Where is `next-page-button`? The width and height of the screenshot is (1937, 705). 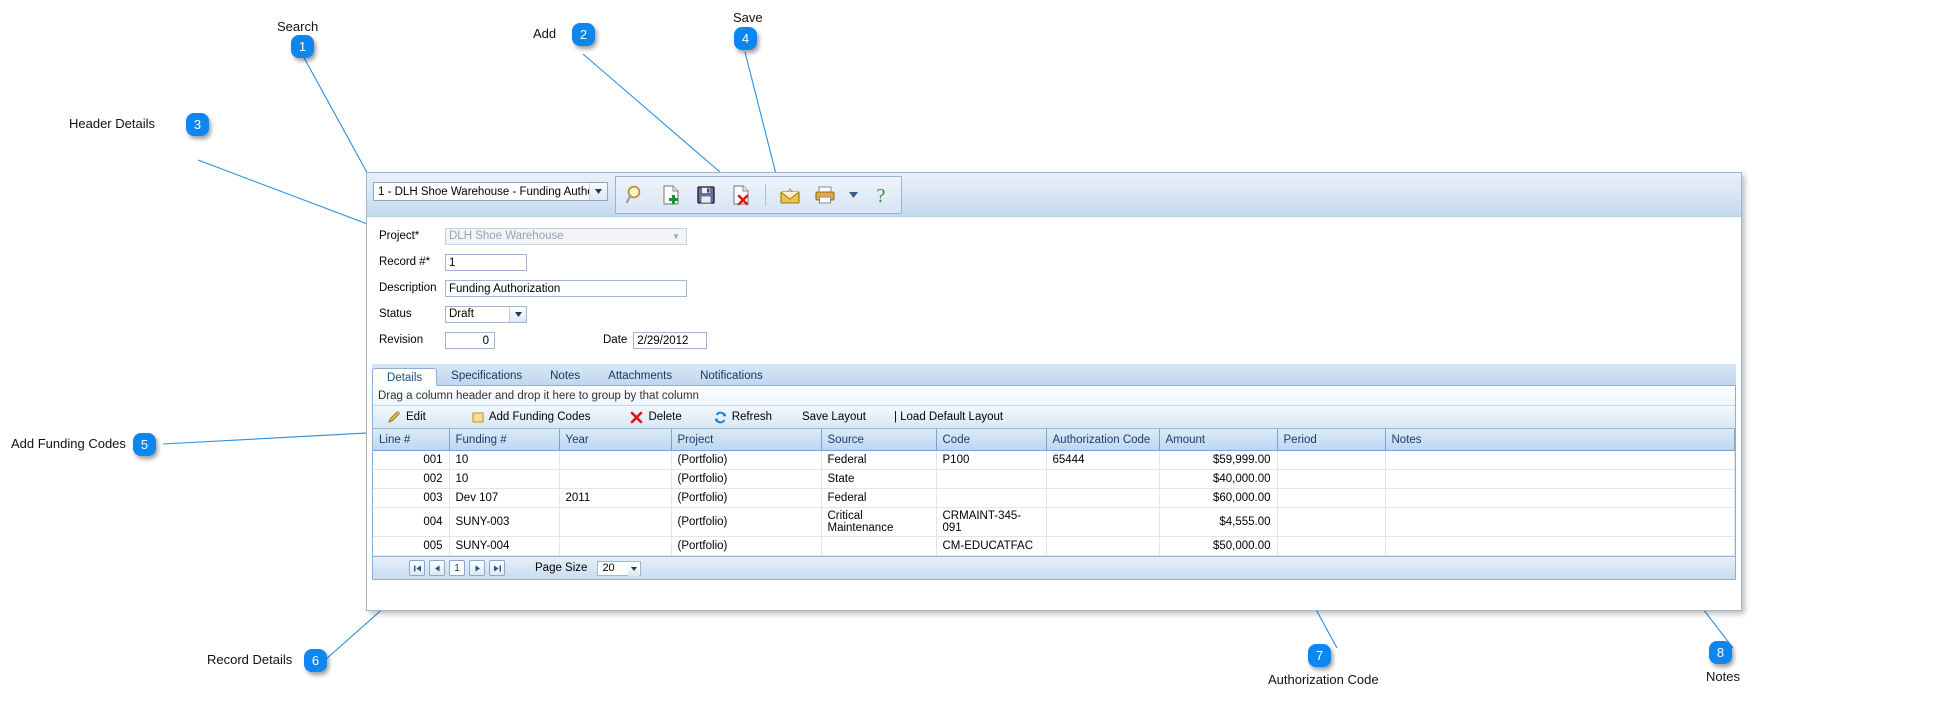 next-page-button is located at coordinates (477, 568).